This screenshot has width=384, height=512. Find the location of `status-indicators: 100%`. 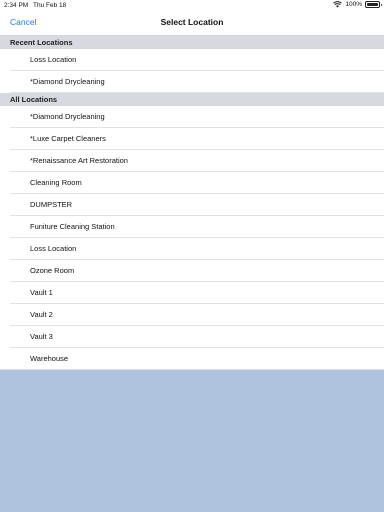

status-indicators: 100% is located at coordinates (357, 4).